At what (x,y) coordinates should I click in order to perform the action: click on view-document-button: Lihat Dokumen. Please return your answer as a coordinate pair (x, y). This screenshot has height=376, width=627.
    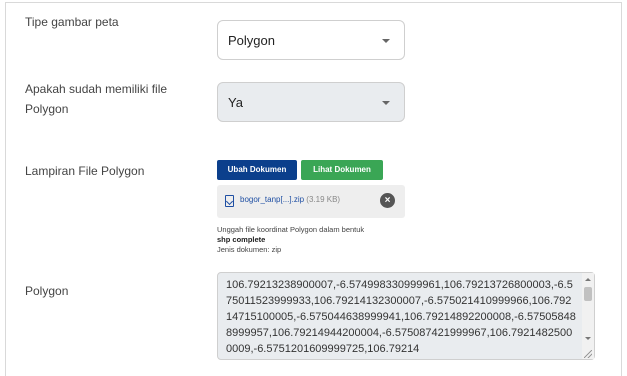
    Looking at the image, I should click on (342, 170).